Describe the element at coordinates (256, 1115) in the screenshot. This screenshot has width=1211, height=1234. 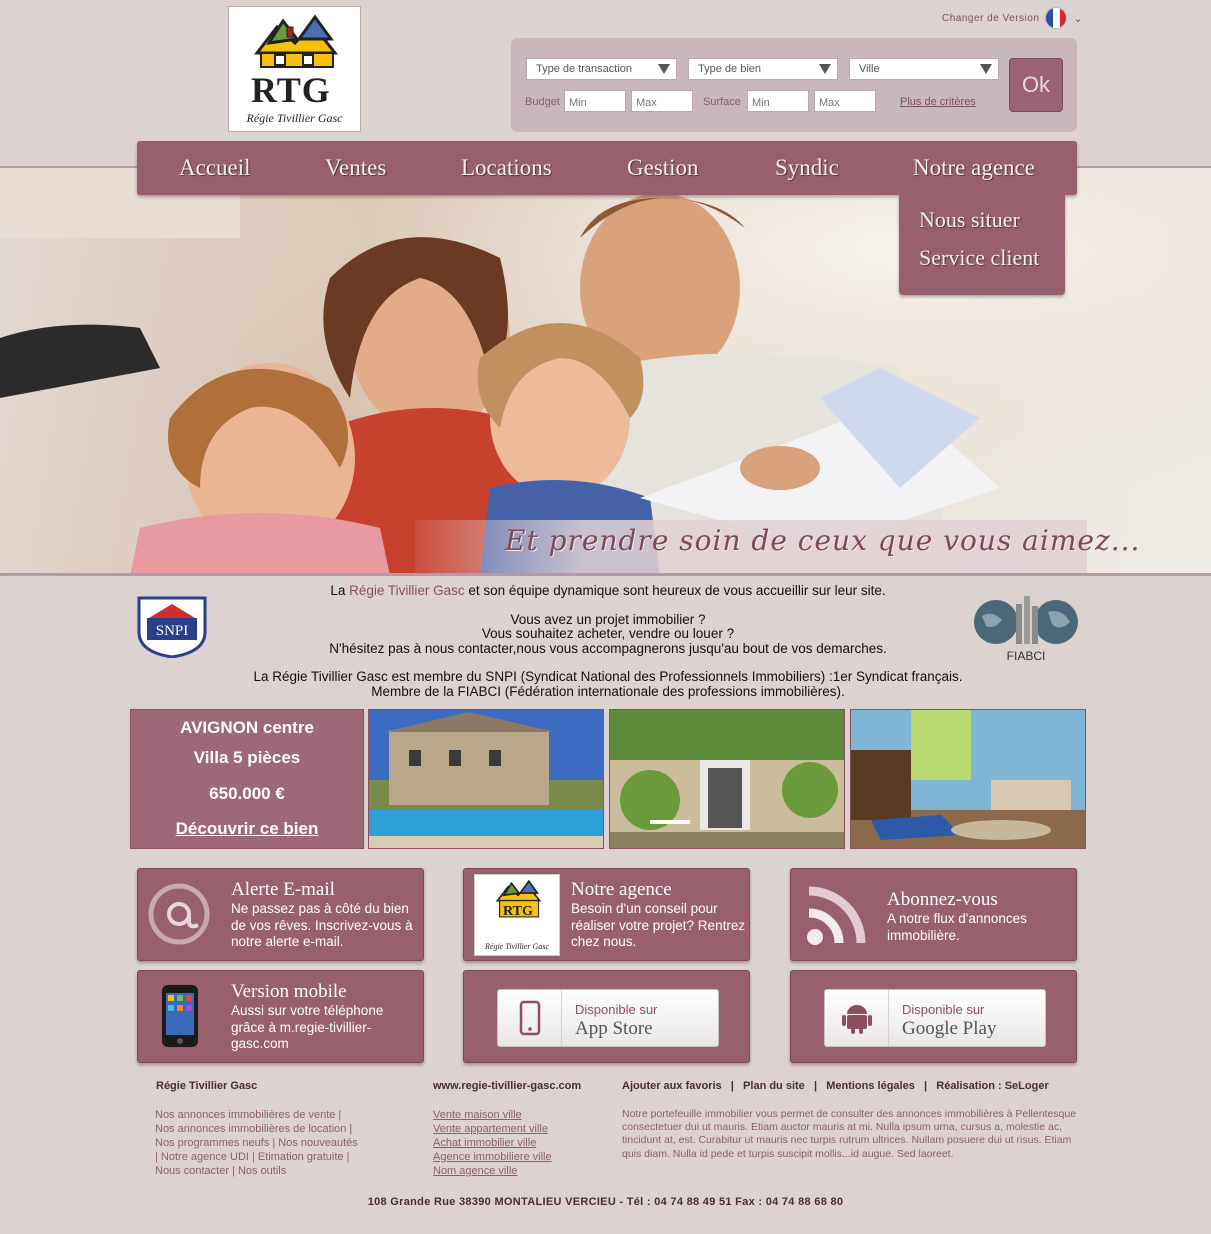
I see `footer-link: Nos annonces immobilières de vente |` at that location.